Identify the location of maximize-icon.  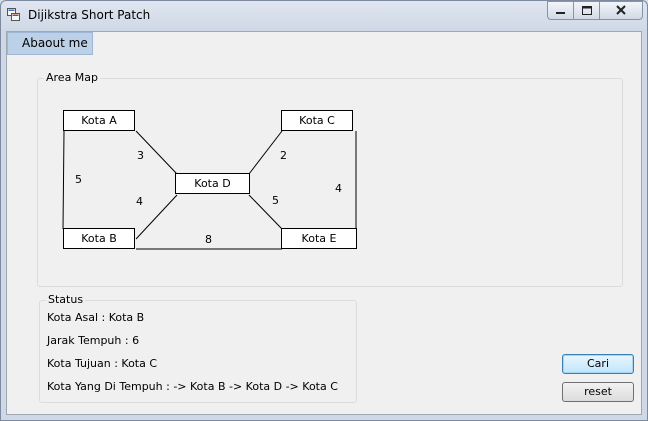
(587, 10).